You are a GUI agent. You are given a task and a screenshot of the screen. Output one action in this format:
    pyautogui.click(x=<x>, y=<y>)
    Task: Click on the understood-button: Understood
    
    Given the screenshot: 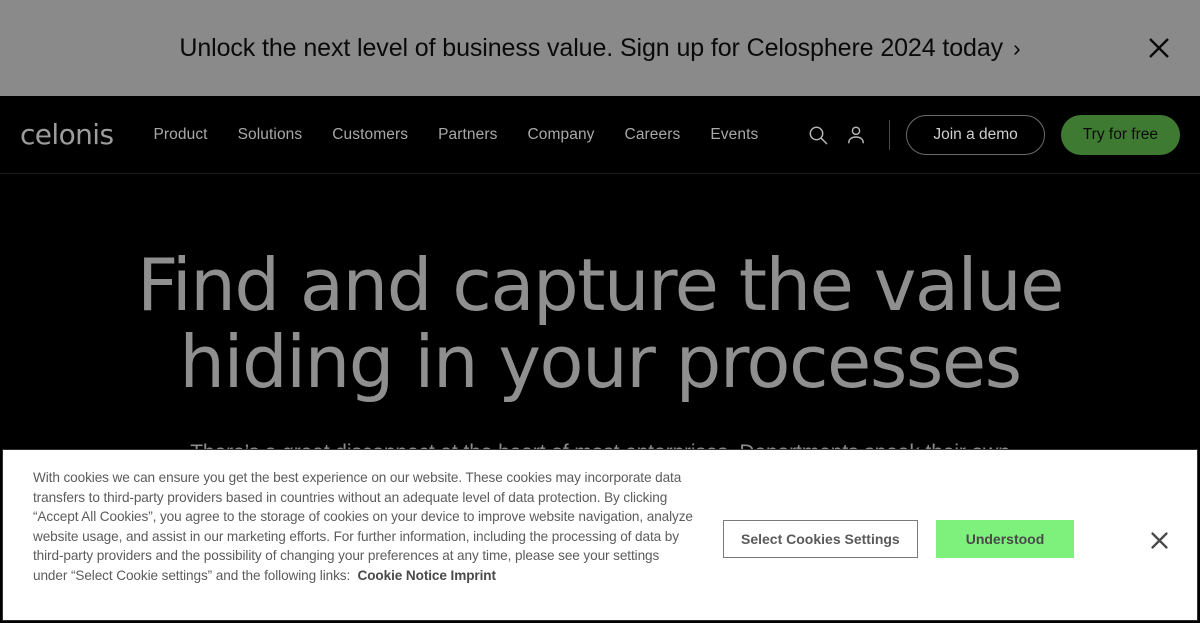 What is the action you would take?
    pyautogui.click(x=1005, y=539)
    